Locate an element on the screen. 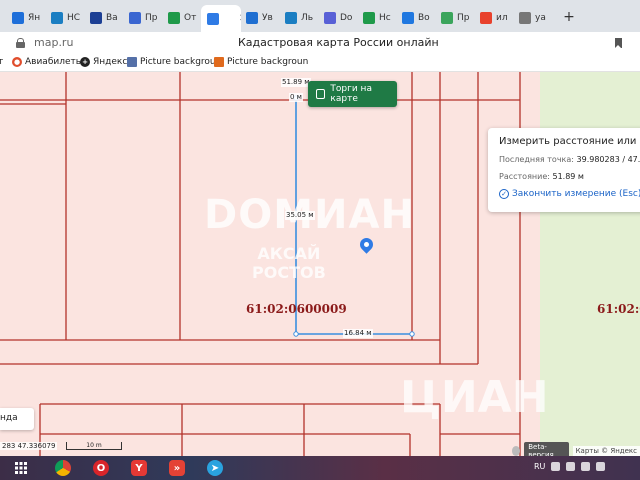 The image size is (640, 480). taskbar-app-button: ➤ is located at coordinates (215, 468).